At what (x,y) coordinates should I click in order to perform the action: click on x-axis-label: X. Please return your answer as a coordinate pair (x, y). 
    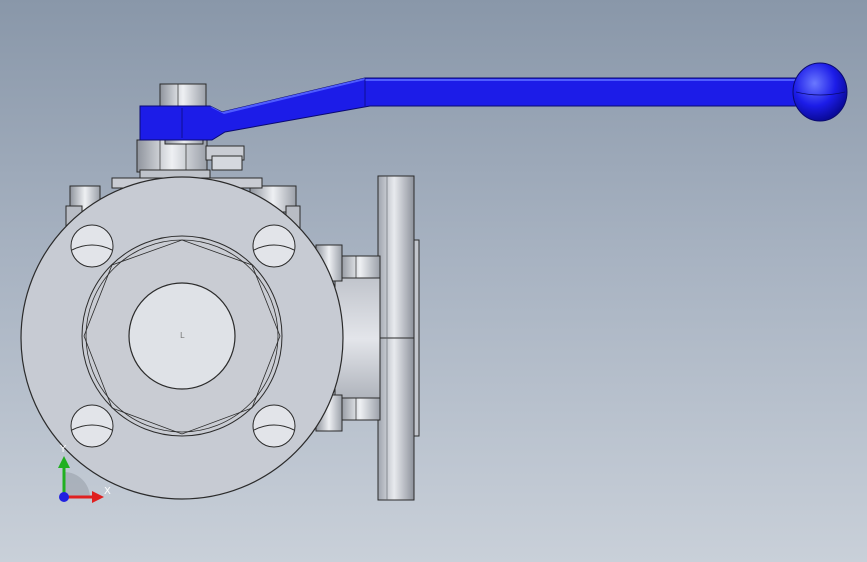
    Looking at the image, I should click on (107, 491).